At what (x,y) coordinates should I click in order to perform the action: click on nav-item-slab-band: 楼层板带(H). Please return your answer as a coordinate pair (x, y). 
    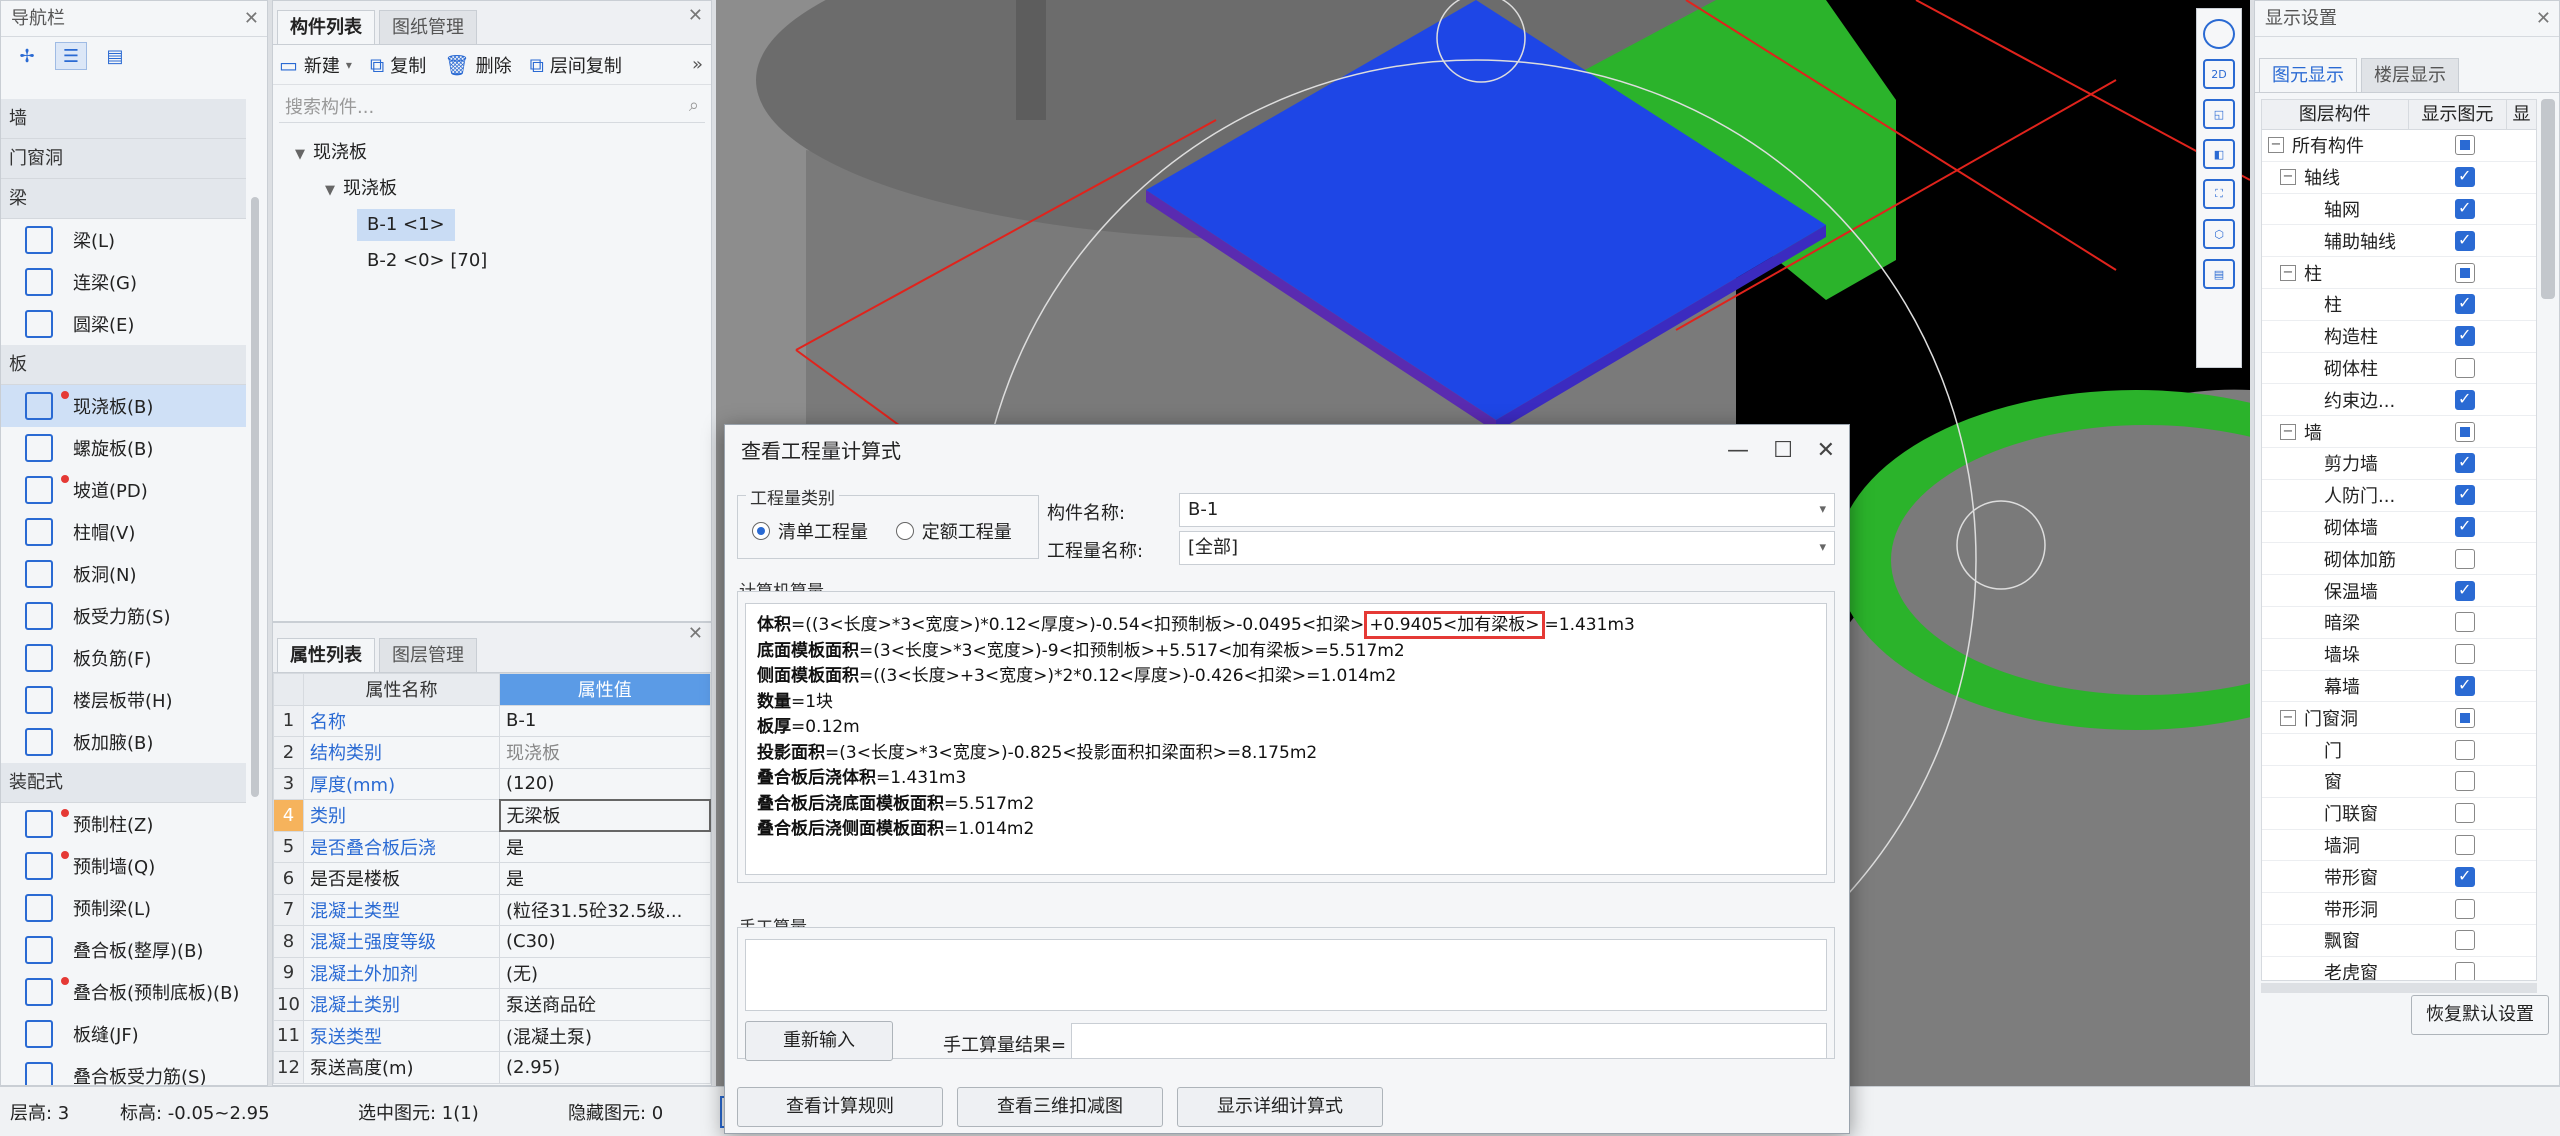
    Looking at the image, I should click on (123, 700).